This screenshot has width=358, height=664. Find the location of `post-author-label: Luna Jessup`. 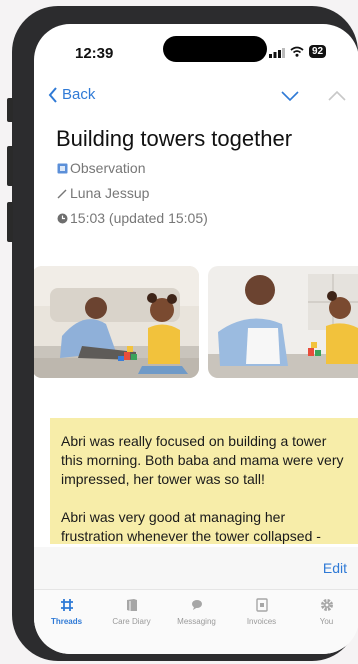

post-author-label: Luna Jessup is located at coordinates (110, 193).